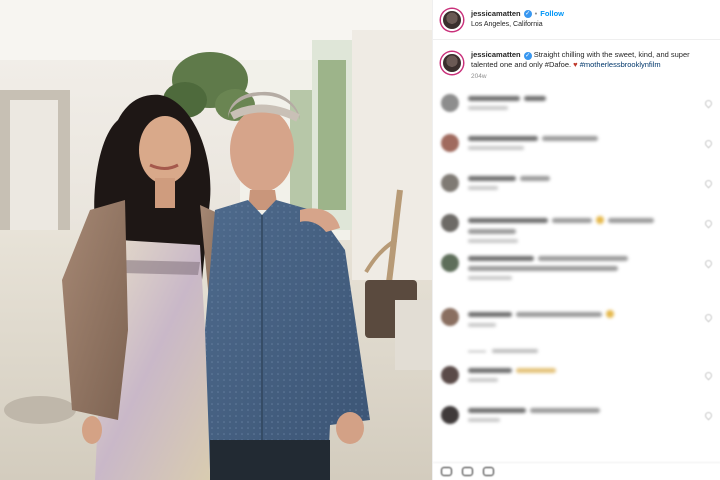 This screenshot has height=480, width=720. What do you see at coordinates (467, 471) in the screenshot?
I see `comment-icon` at bounding box center [467, 471].